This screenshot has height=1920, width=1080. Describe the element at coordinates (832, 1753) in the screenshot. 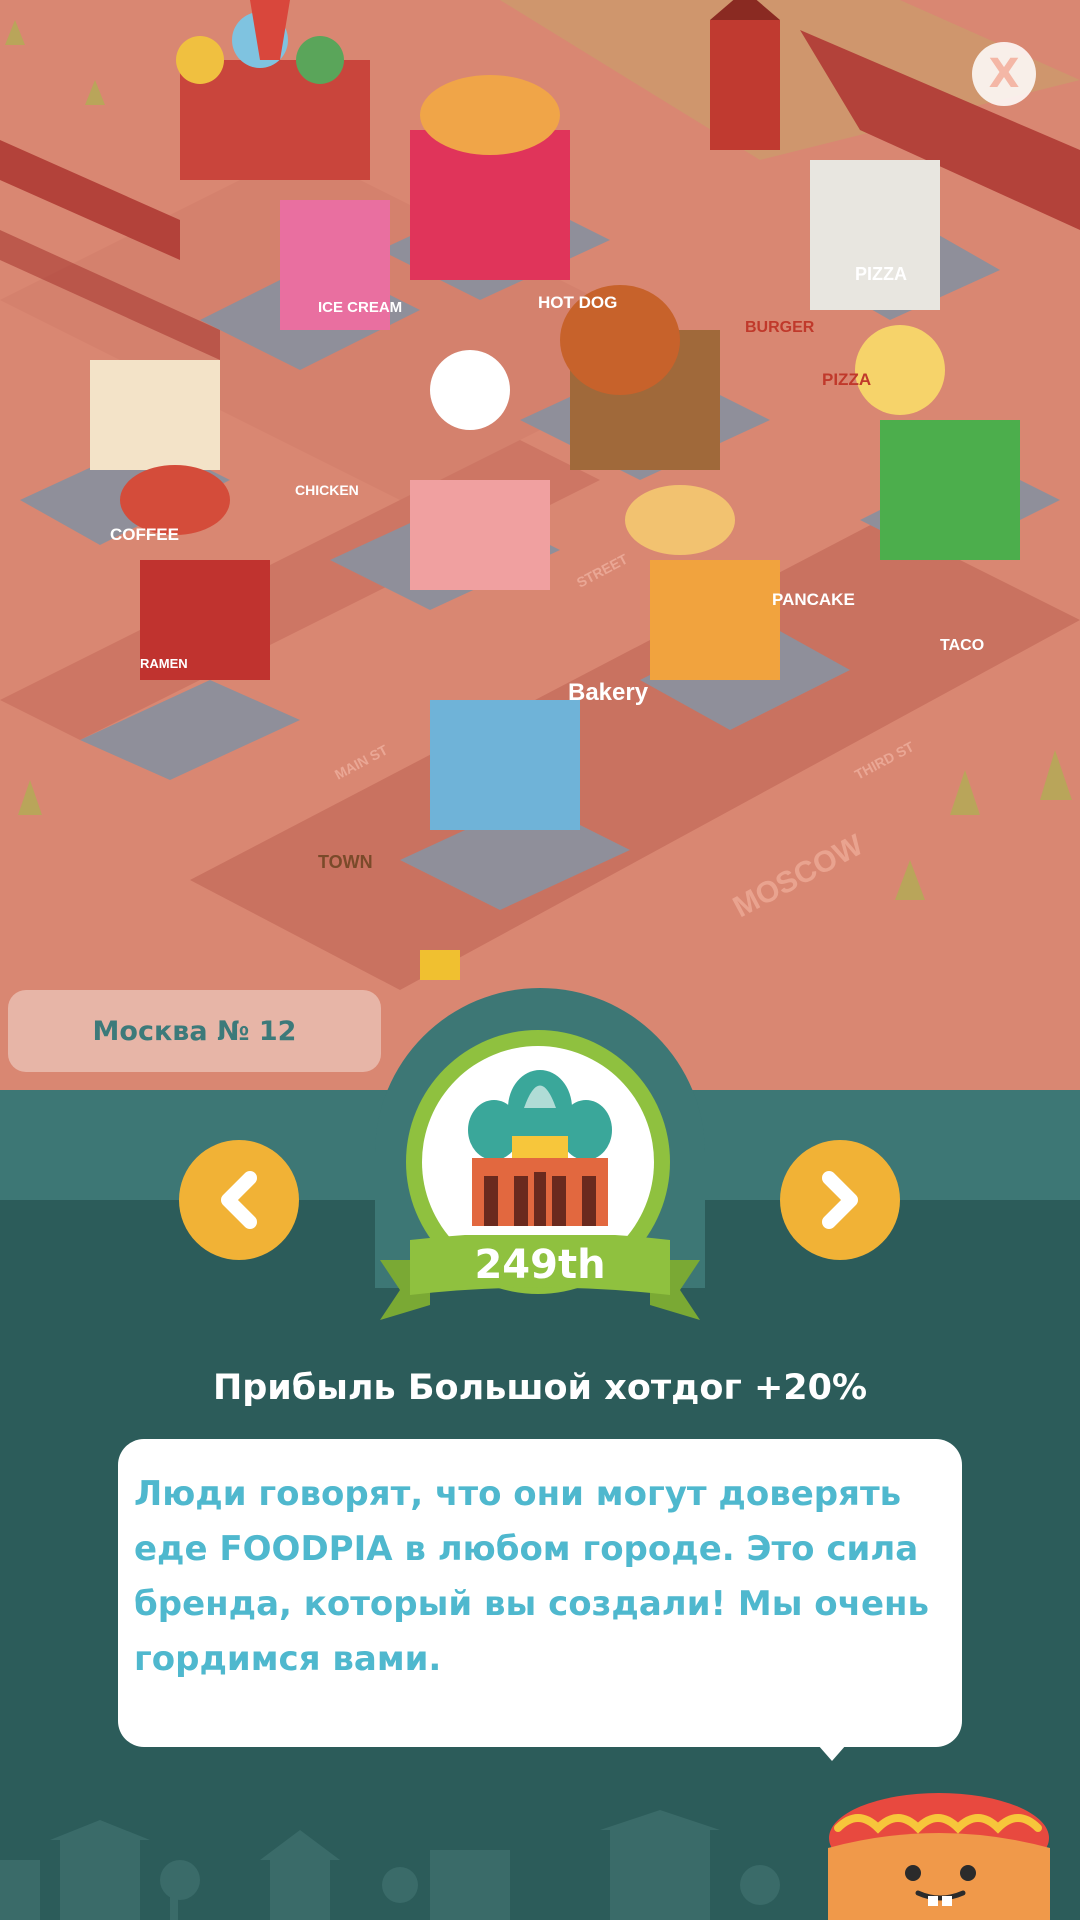

I see `message-bubble-tail` at that location.